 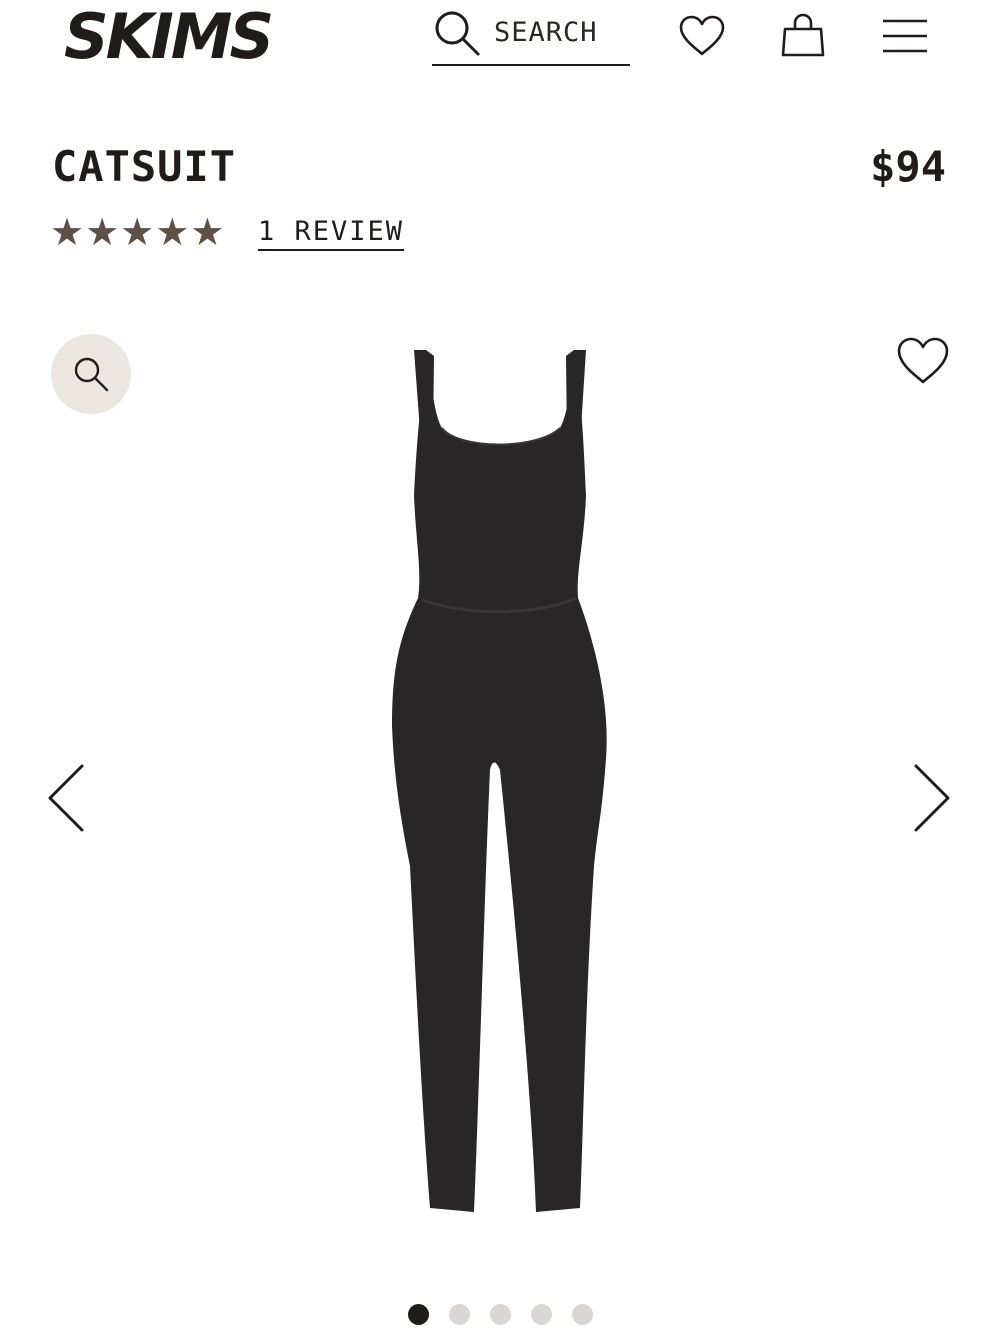 I want to click on brand-logo: SKIMS, so click(x=187, y=34).